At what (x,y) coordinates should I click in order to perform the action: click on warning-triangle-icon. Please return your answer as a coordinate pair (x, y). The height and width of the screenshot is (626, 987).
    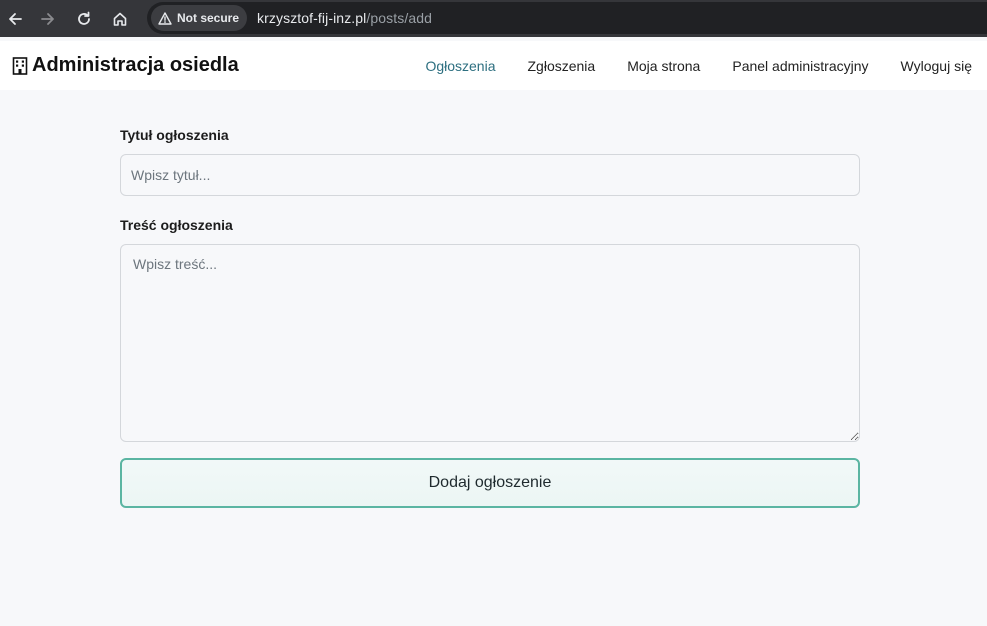
    Looking at the image, I should click on (165, 18).